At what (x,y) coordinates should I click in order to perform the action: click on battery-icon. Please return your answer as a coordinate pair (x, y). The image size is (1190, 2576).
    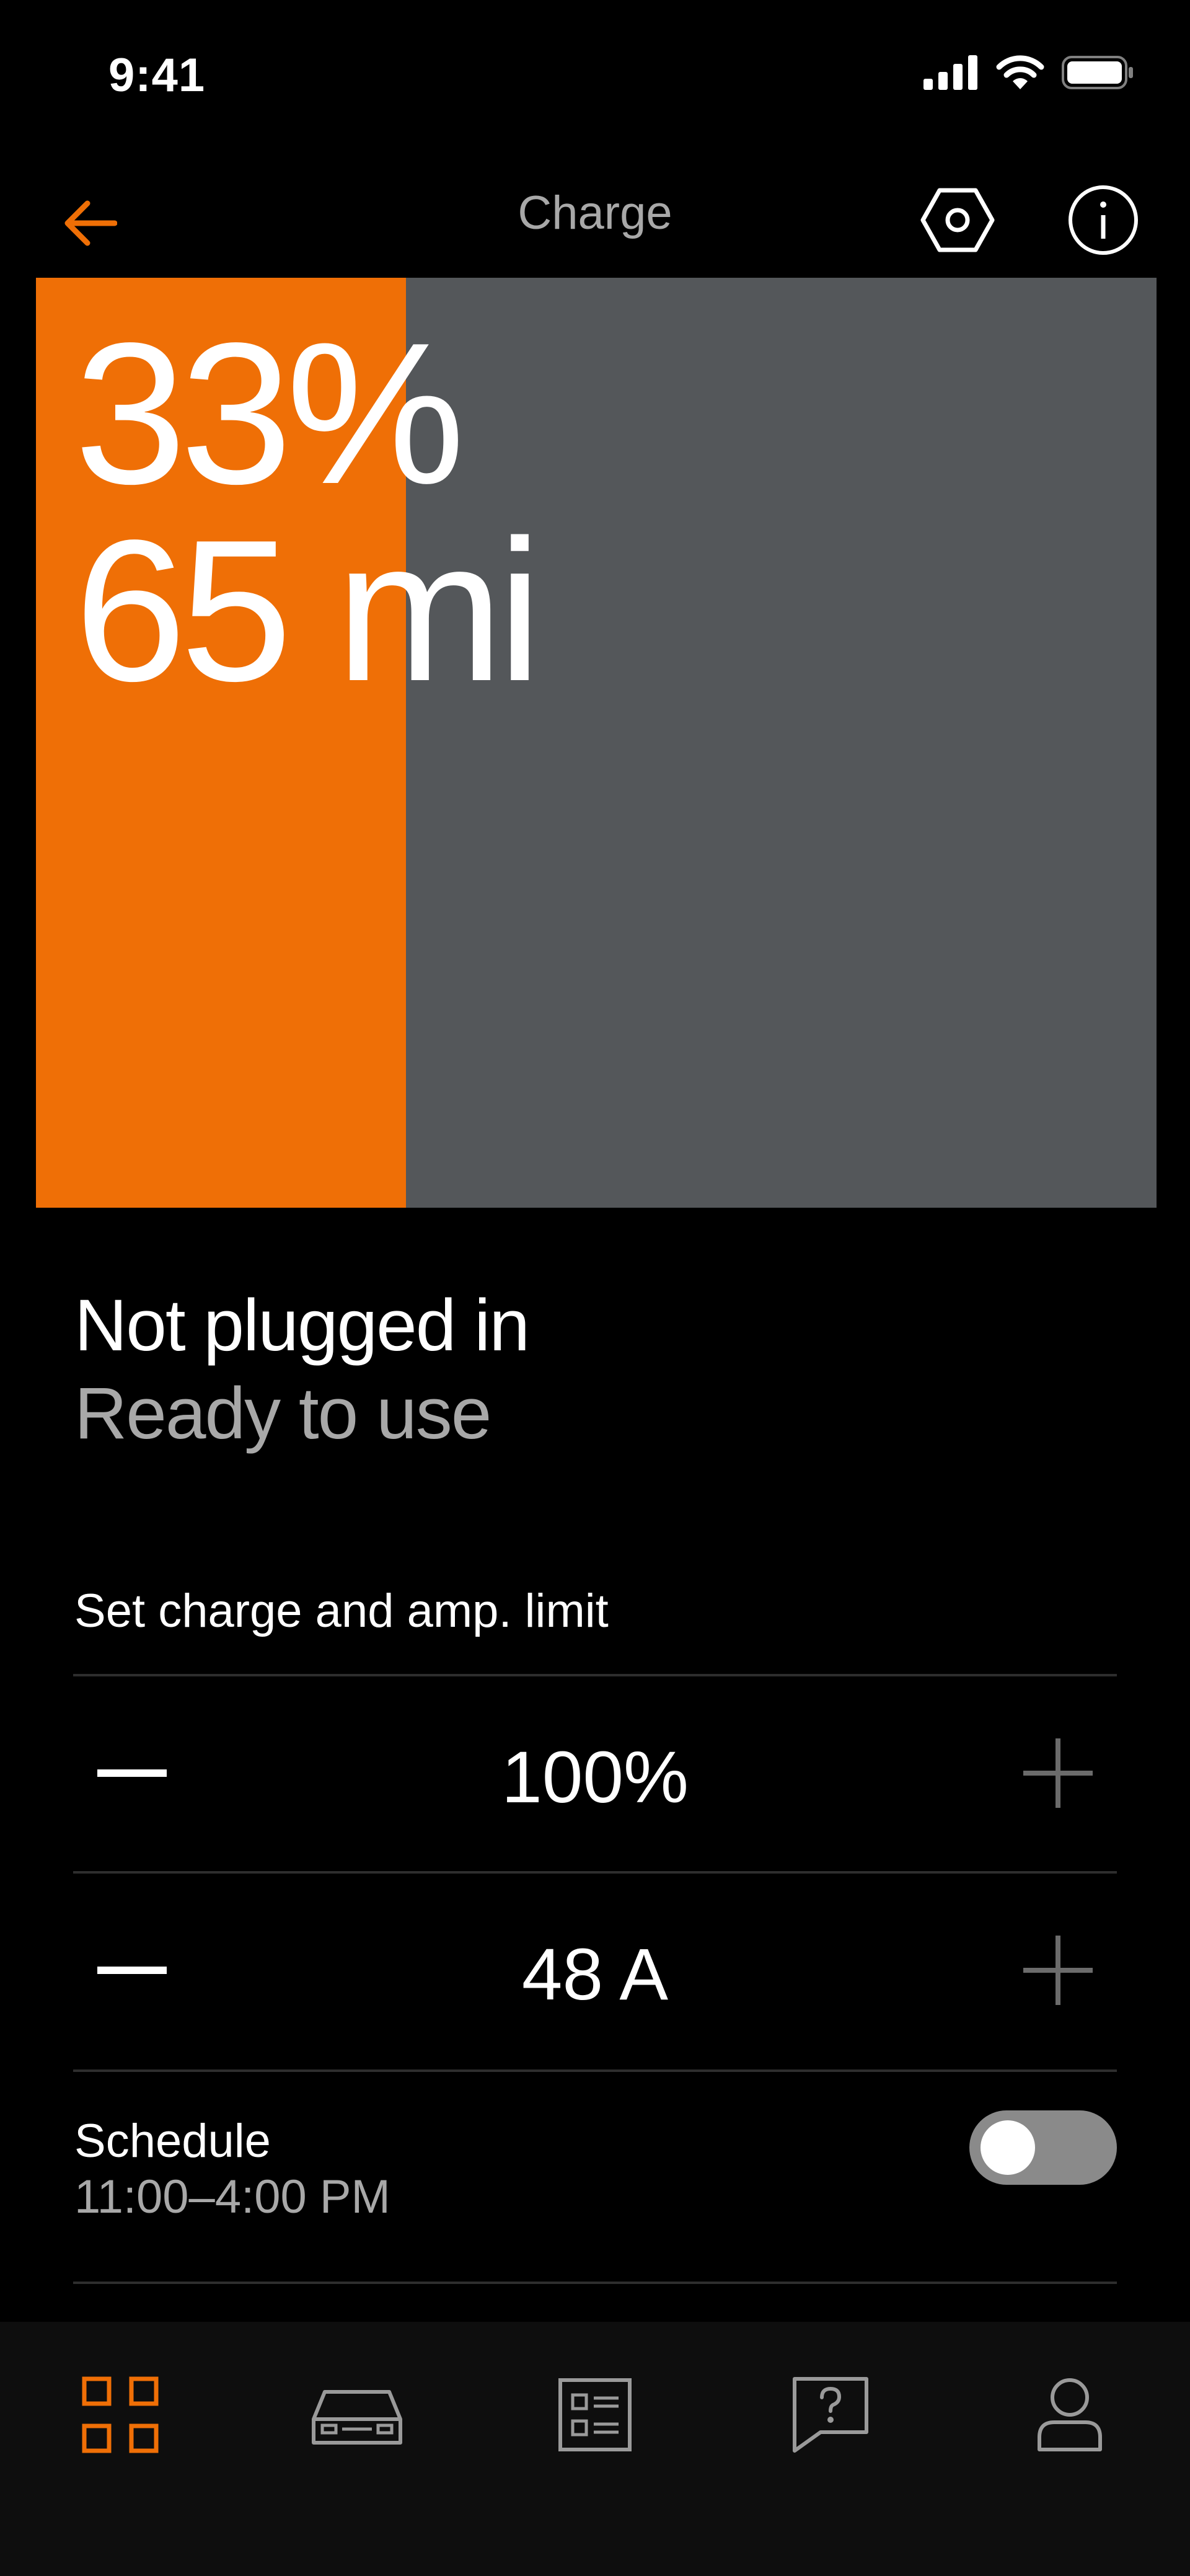
    Looking at the image, I should click on (1097, 72).